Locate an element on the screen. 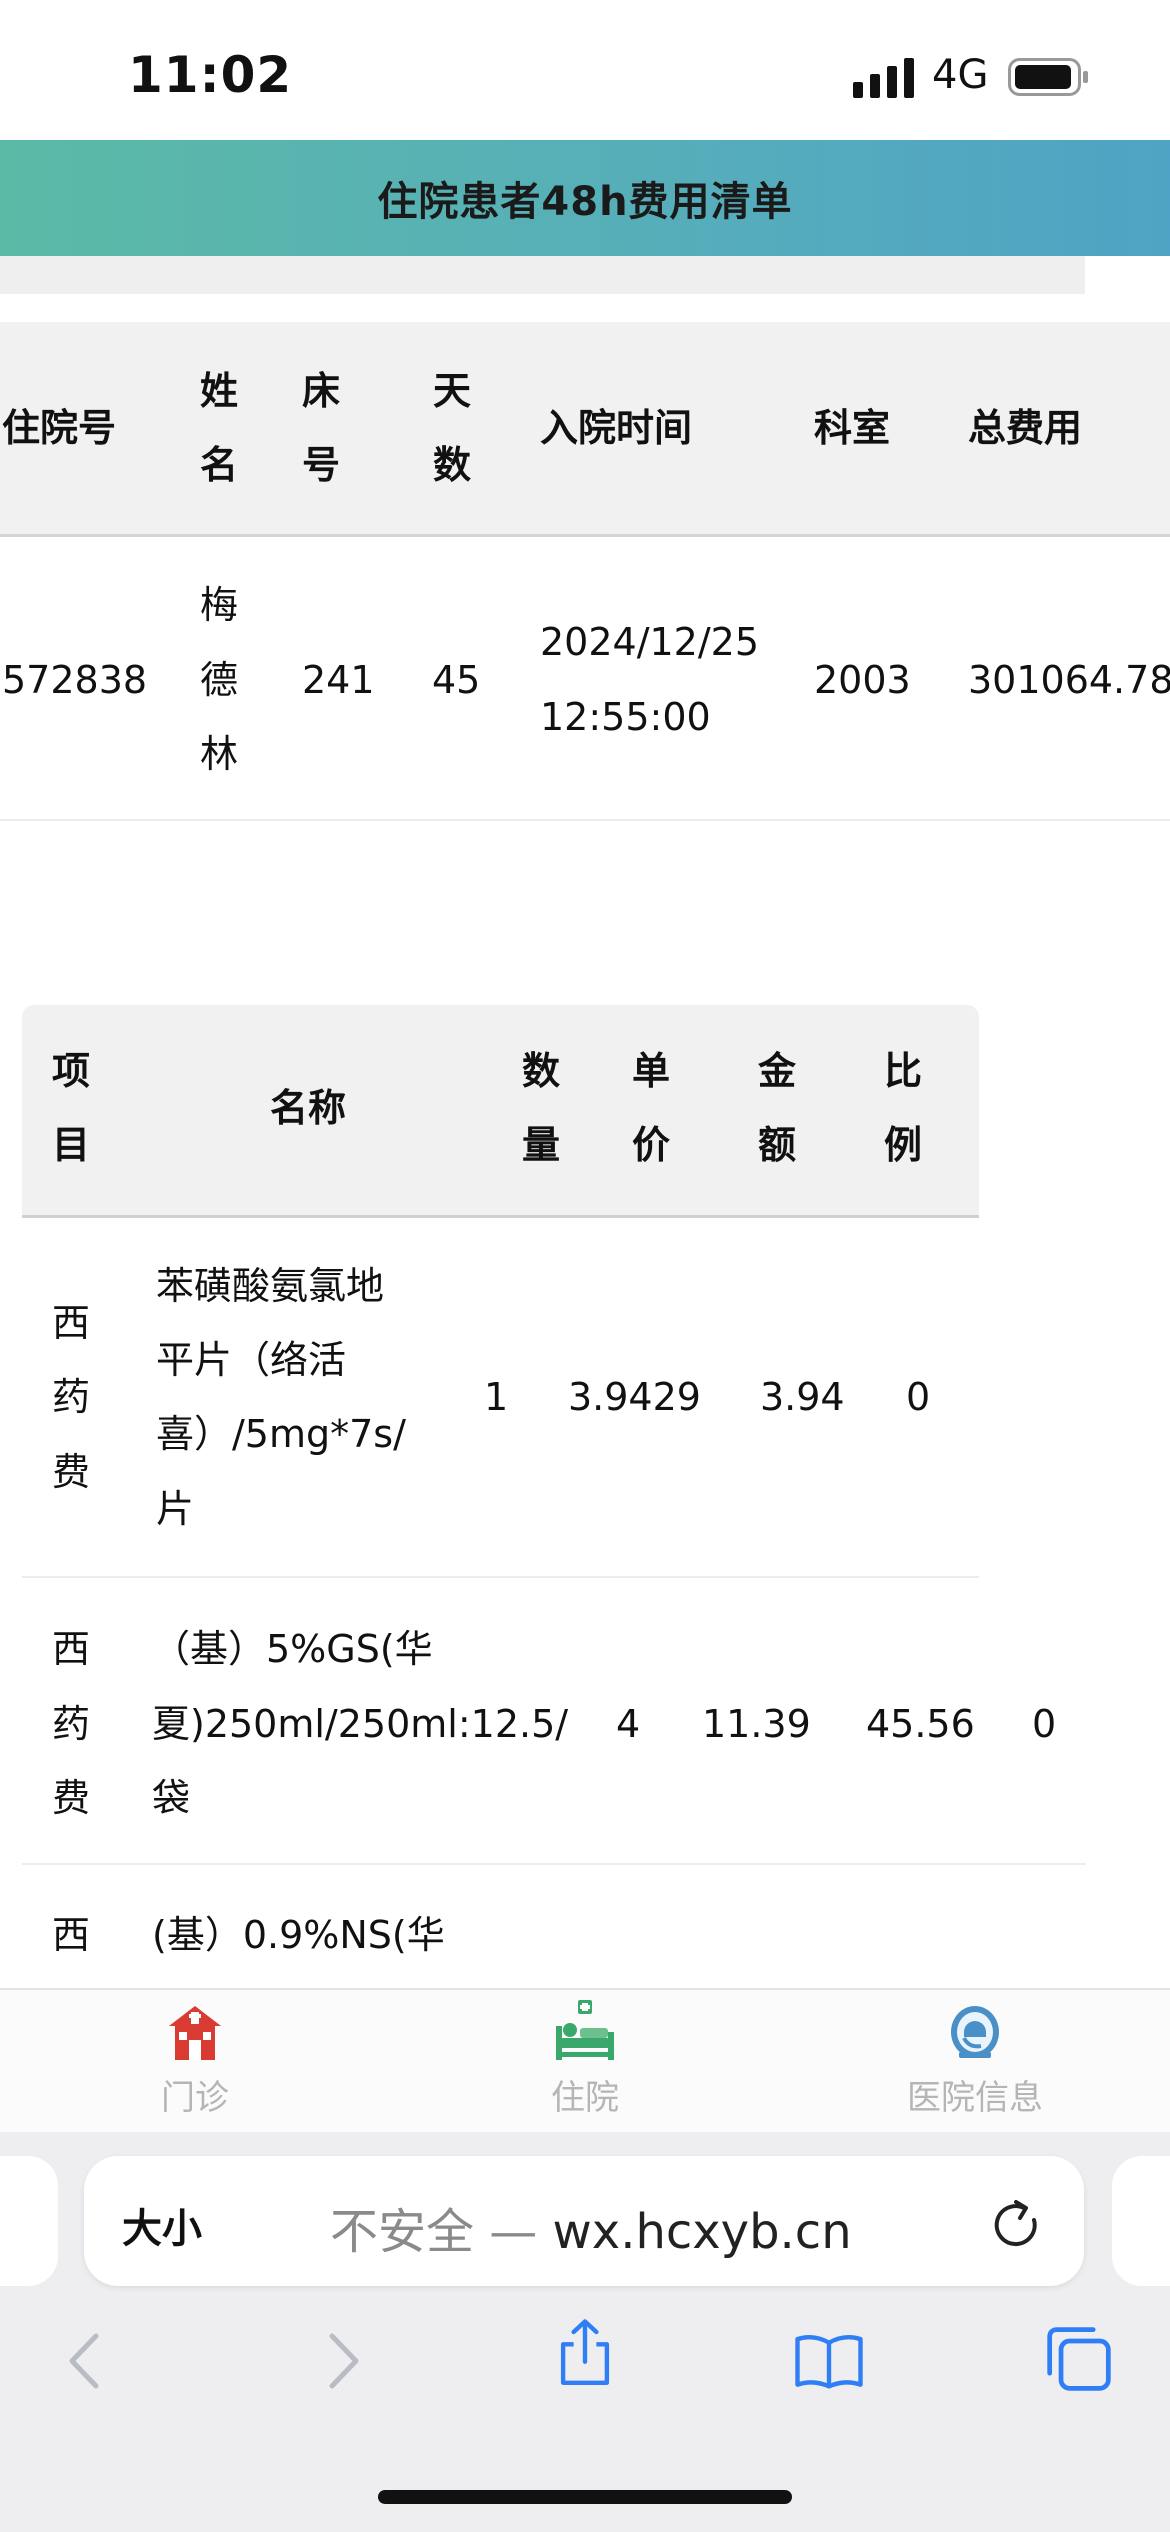  col-admission-no: 住院号 is located at coordinates (59, 428).